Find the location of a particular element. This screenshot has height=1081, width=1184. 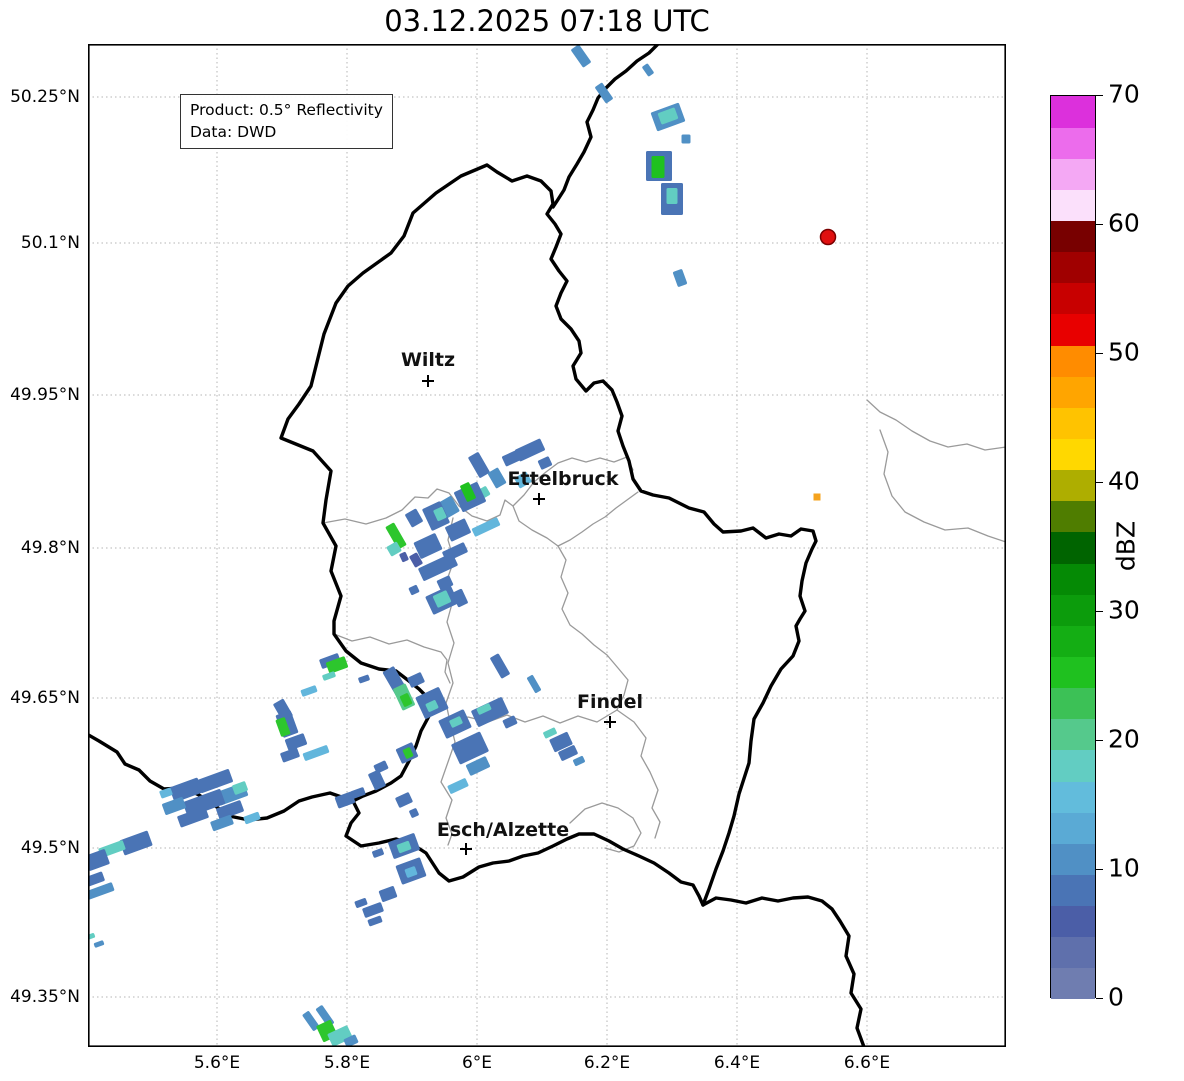

lat-tick-label: 50.1°N is located at coordinates (50, 243).